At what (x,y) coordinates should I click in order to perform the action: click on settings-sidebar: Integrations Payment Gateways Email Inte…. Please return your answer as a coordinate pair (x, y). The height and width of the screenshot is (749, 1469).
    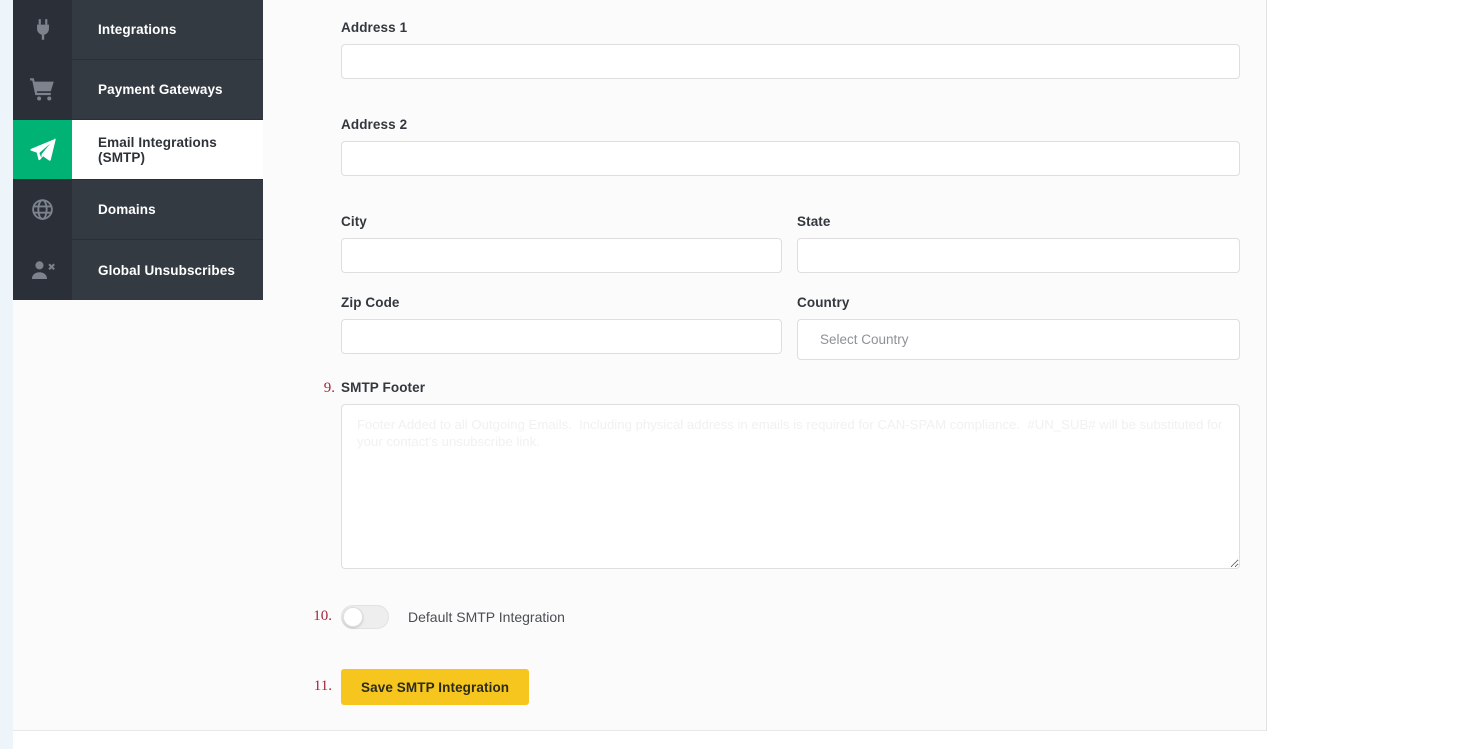
    Looking at the image, I should click on (138, 150).